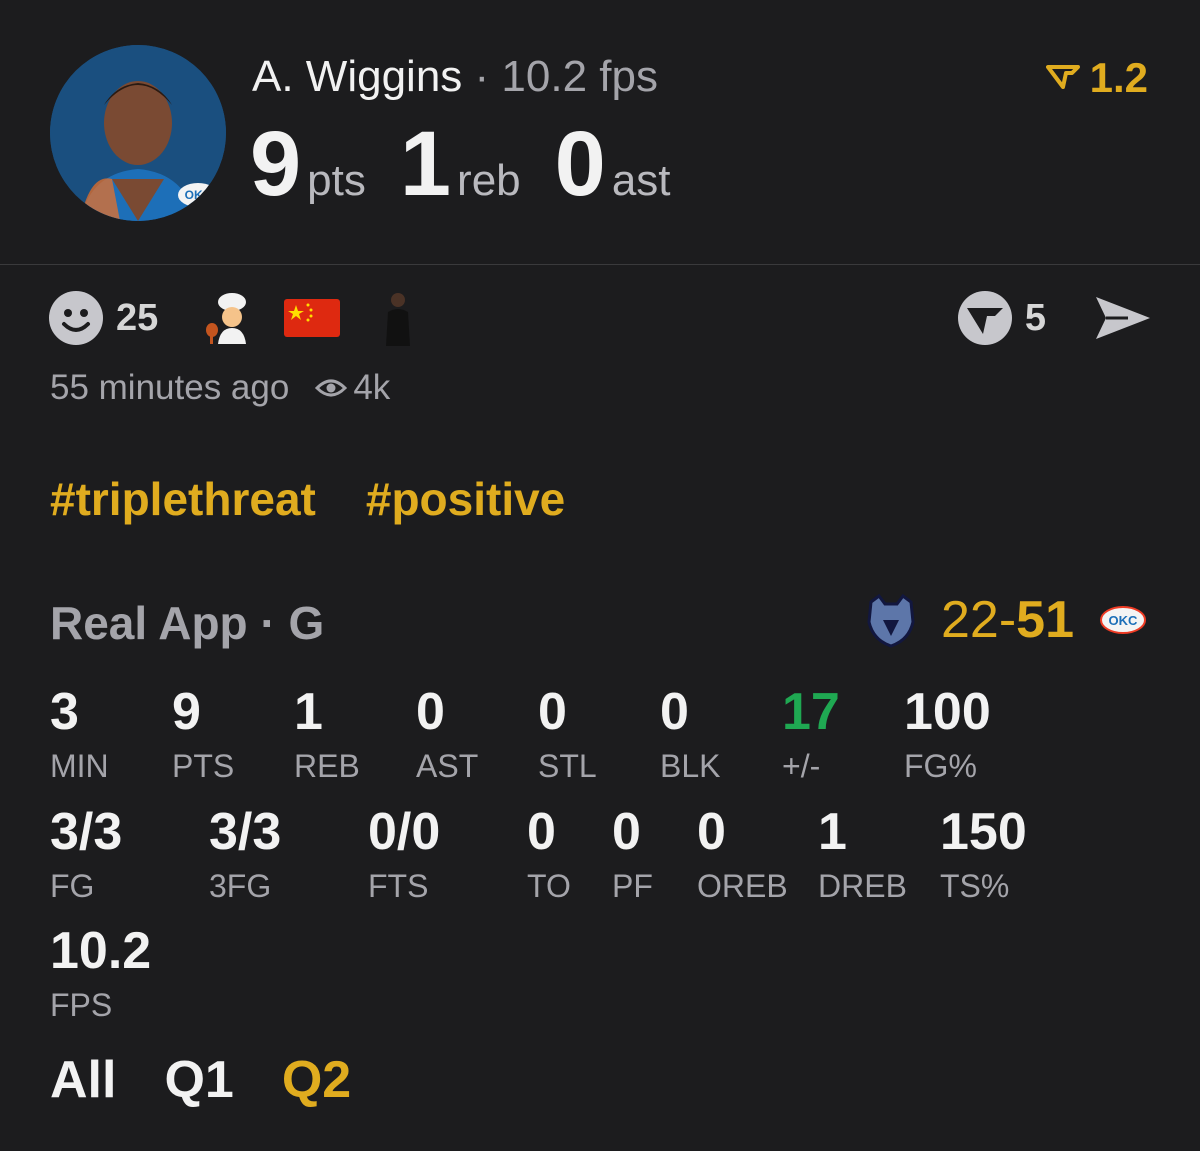 This screenshot has width=1200, height=1151. What do you see at coordinates (170, 387) in the screenshot?
I see `time-ago: 55 minutes ago` at bounding box center [170, 387].